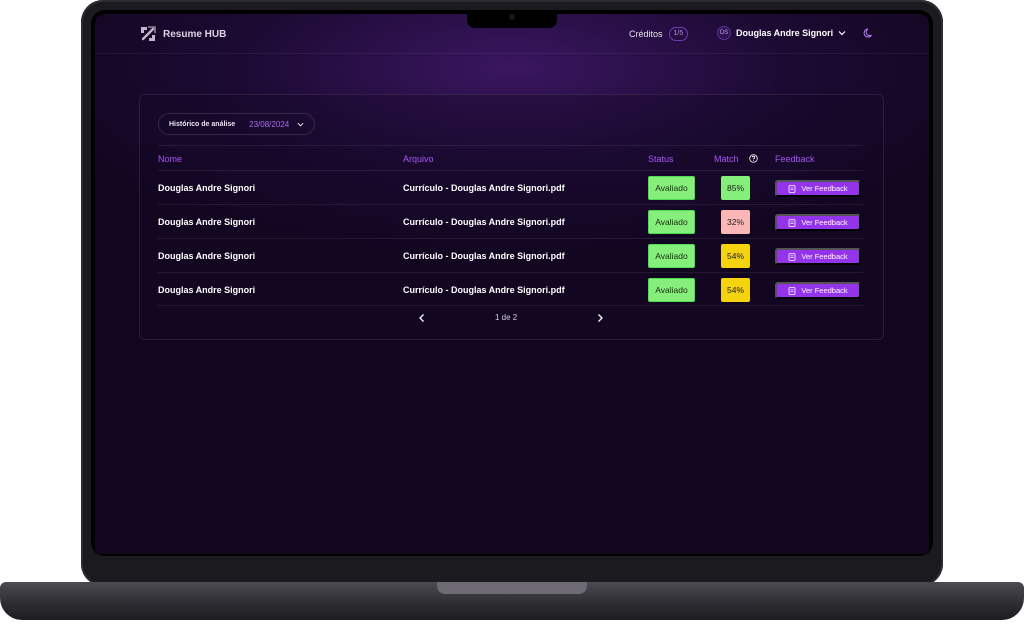 This screenshot has height=624, width=1024. I want to click on match-badge: 32%, so click(735, 222).